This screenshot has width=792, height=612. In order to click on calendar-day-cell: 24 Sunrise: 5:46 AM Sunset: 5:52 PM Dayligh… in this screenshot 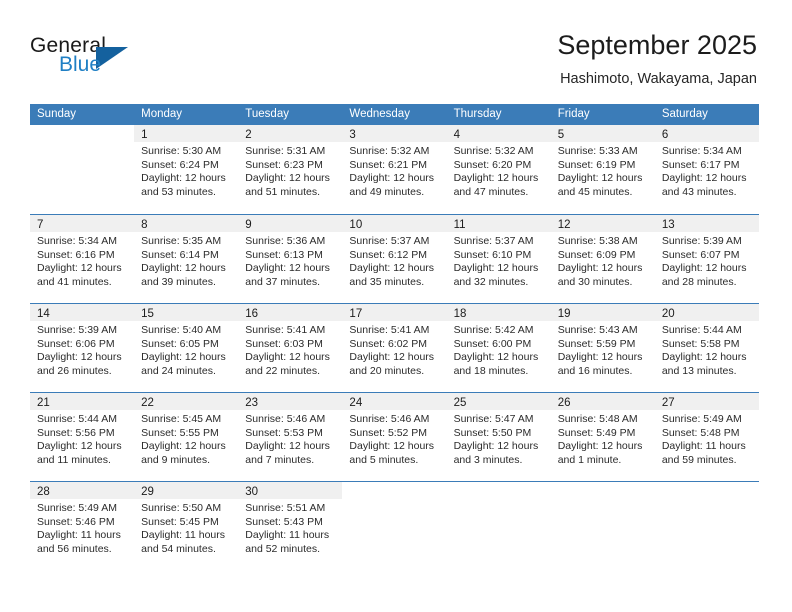, I will do `click(394, 437)`.